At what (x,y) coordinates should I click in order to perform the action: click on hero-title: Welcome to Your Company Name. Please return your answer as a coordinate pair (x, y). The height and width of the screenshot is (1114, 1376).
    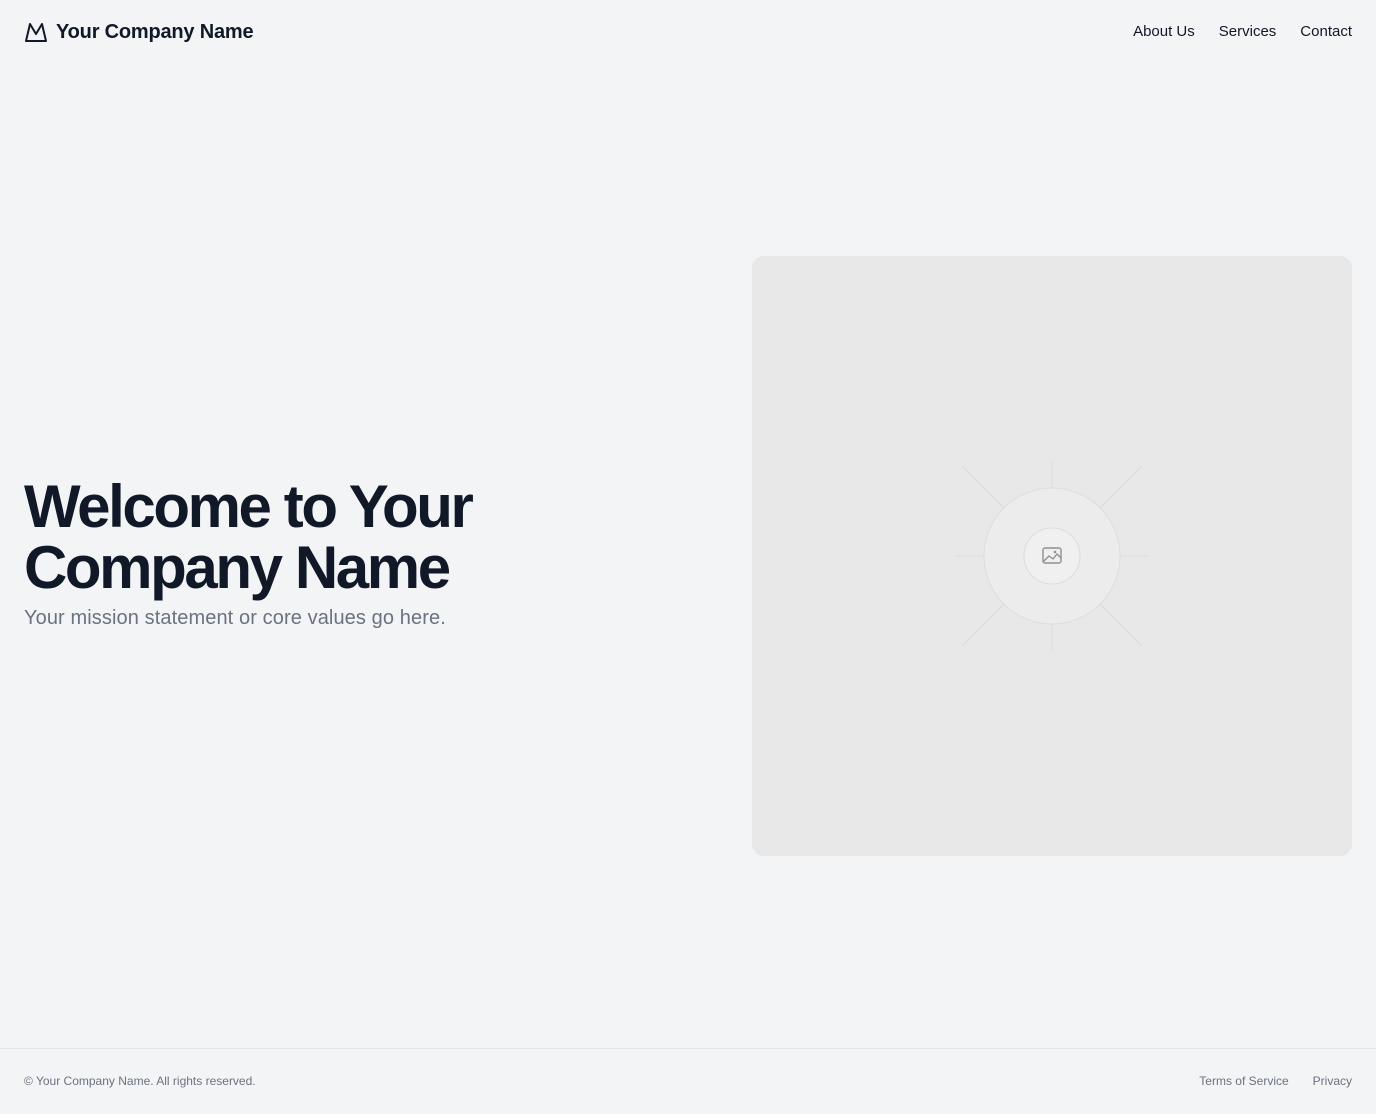
    Looking at the image, I should click on (249, 537).